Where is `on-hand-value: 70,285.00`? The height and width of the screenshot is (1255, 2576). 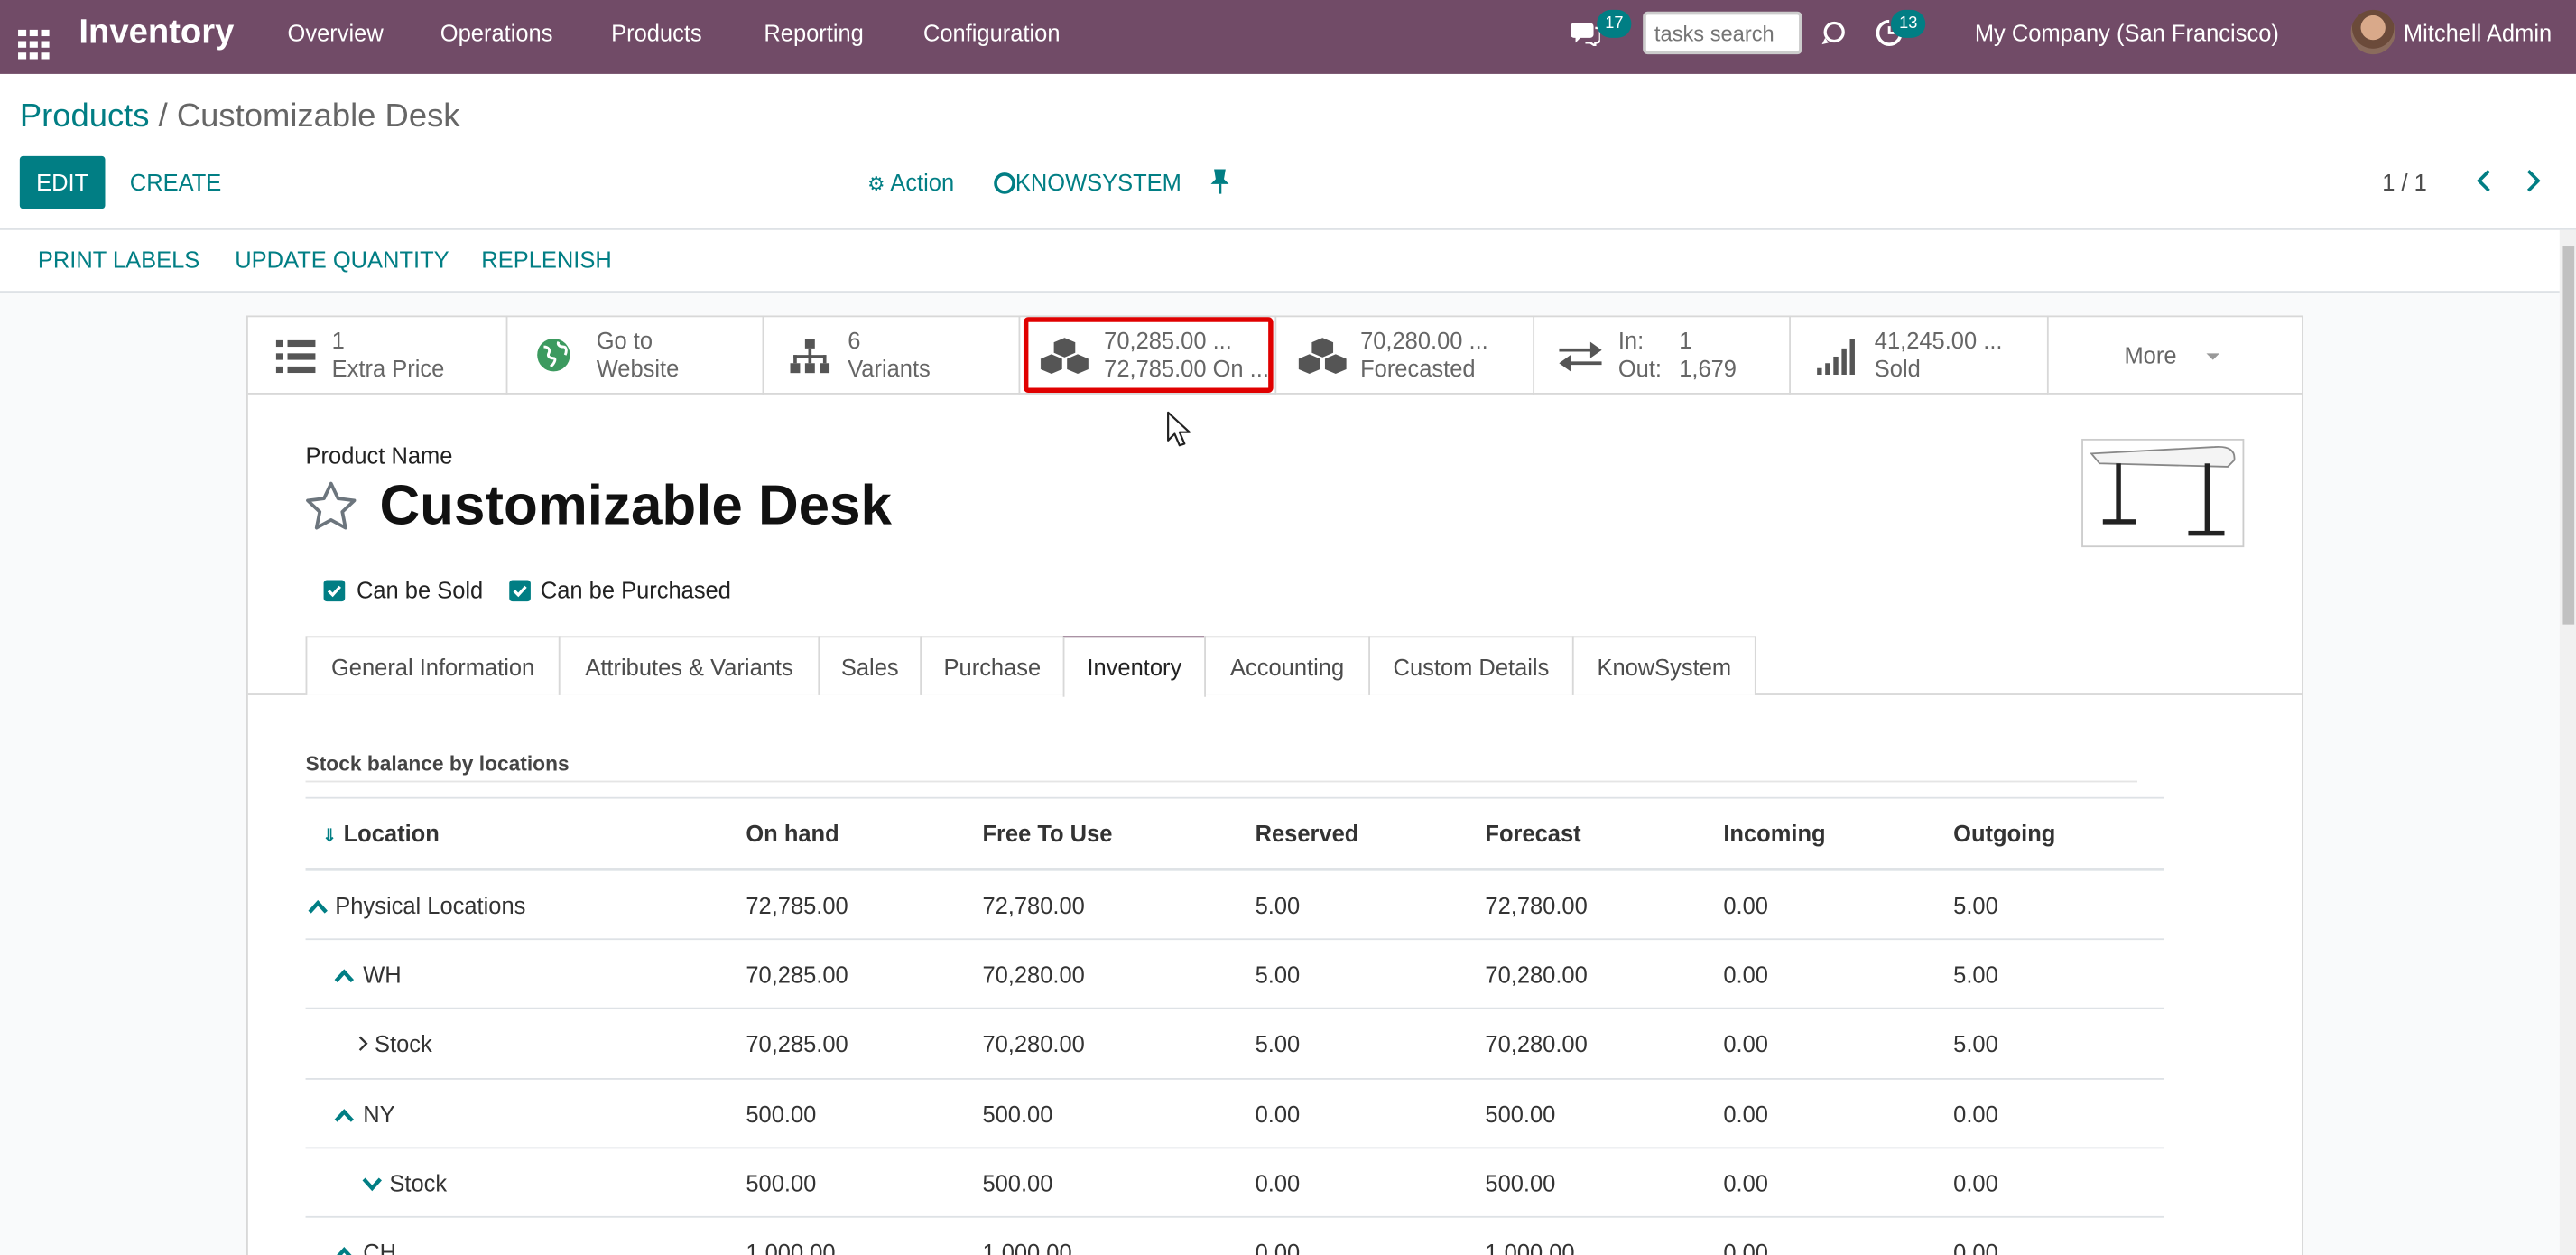 on-hand-value: 70,285.00 is located at coordinates (797, 1043).